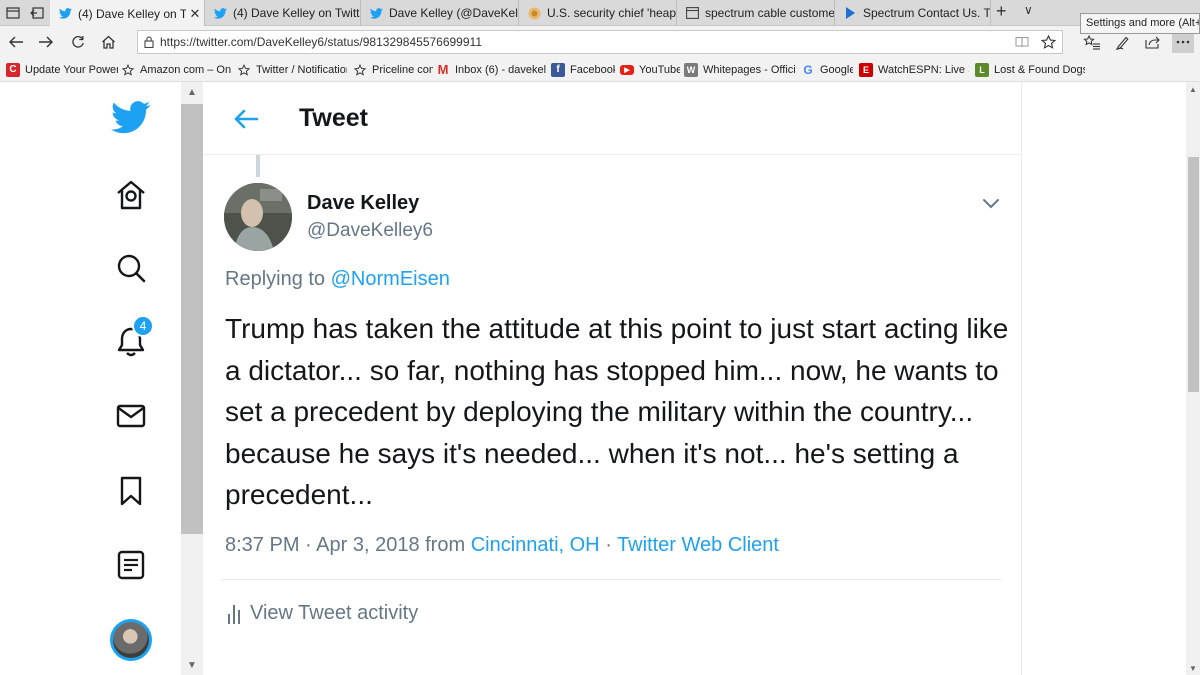  What do you see at coordinates (1028, 10) in the screenshot?
I see `tab-list-chevron-icon: ∨` at bounding box center [1028, 10].